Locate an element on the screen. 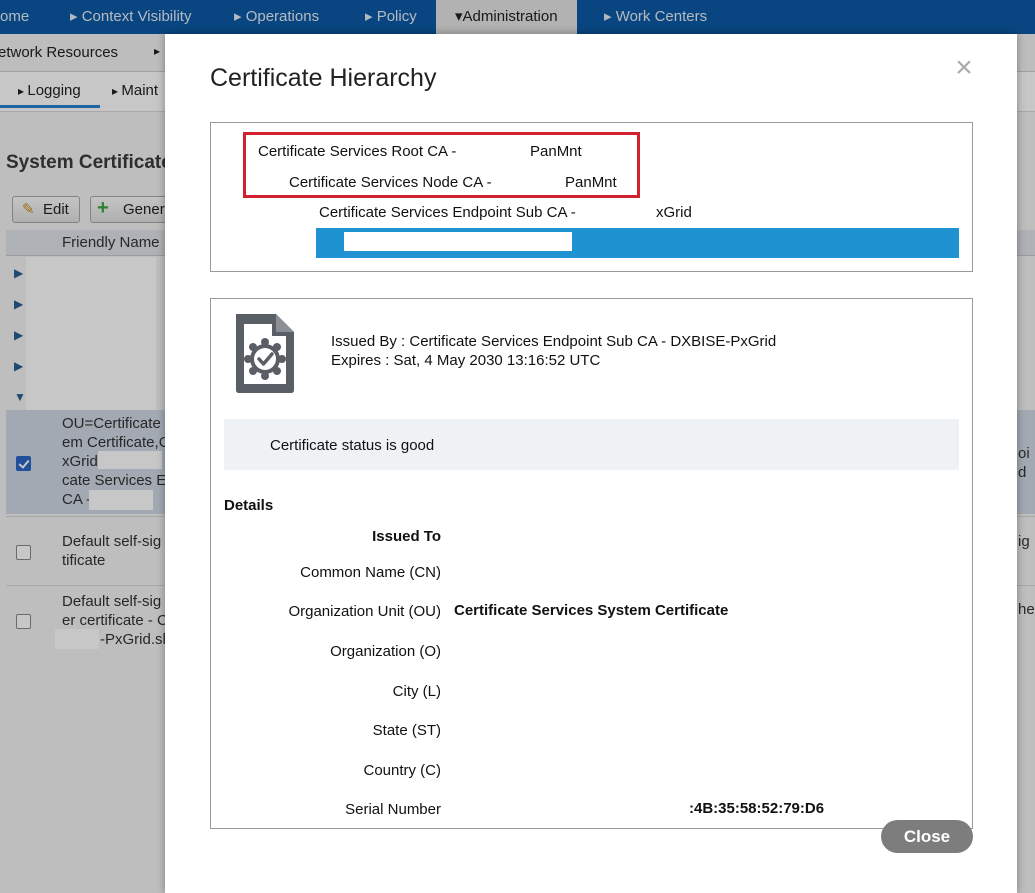  ou-label: Organization Unit (OU) is located at coordinates (364, 611).